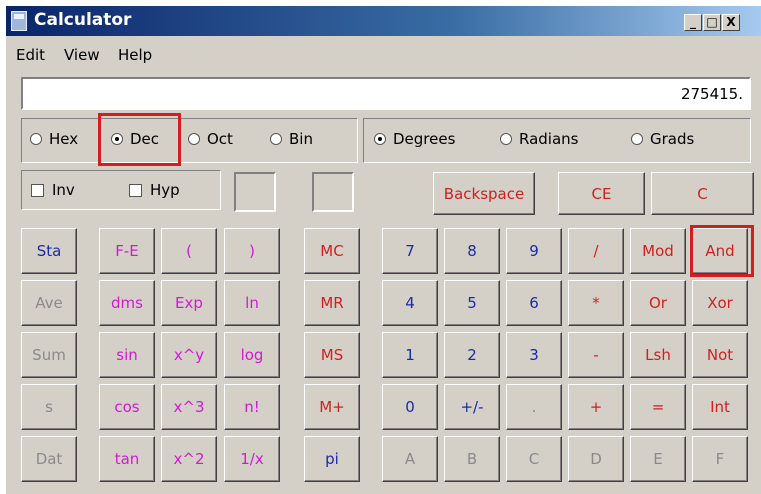 This screenshot has width=761, height=494. I want to click on sci-cos-button: cos, so click(127, 407).